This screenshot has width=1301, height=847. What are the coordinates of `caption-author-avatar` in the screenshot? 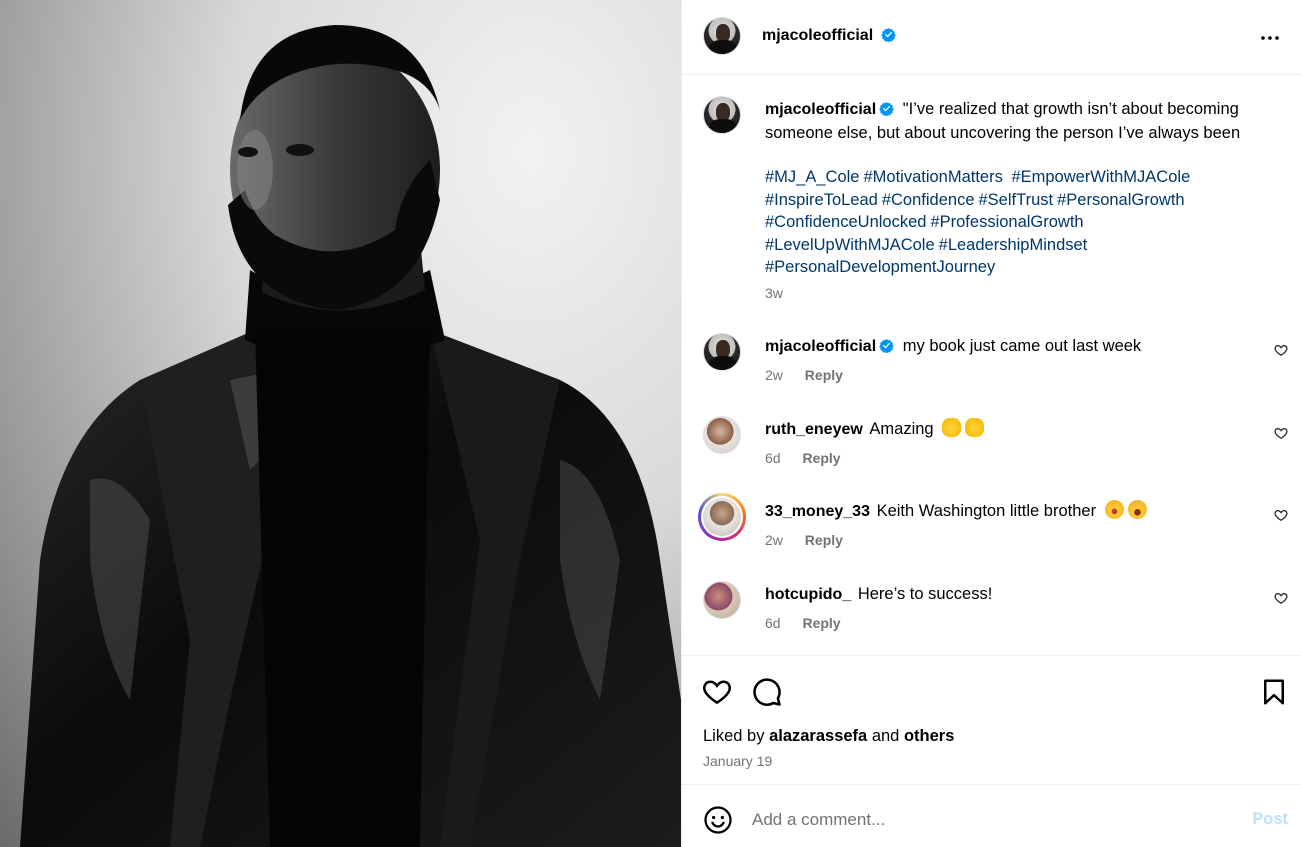 It's located at (722, 115).